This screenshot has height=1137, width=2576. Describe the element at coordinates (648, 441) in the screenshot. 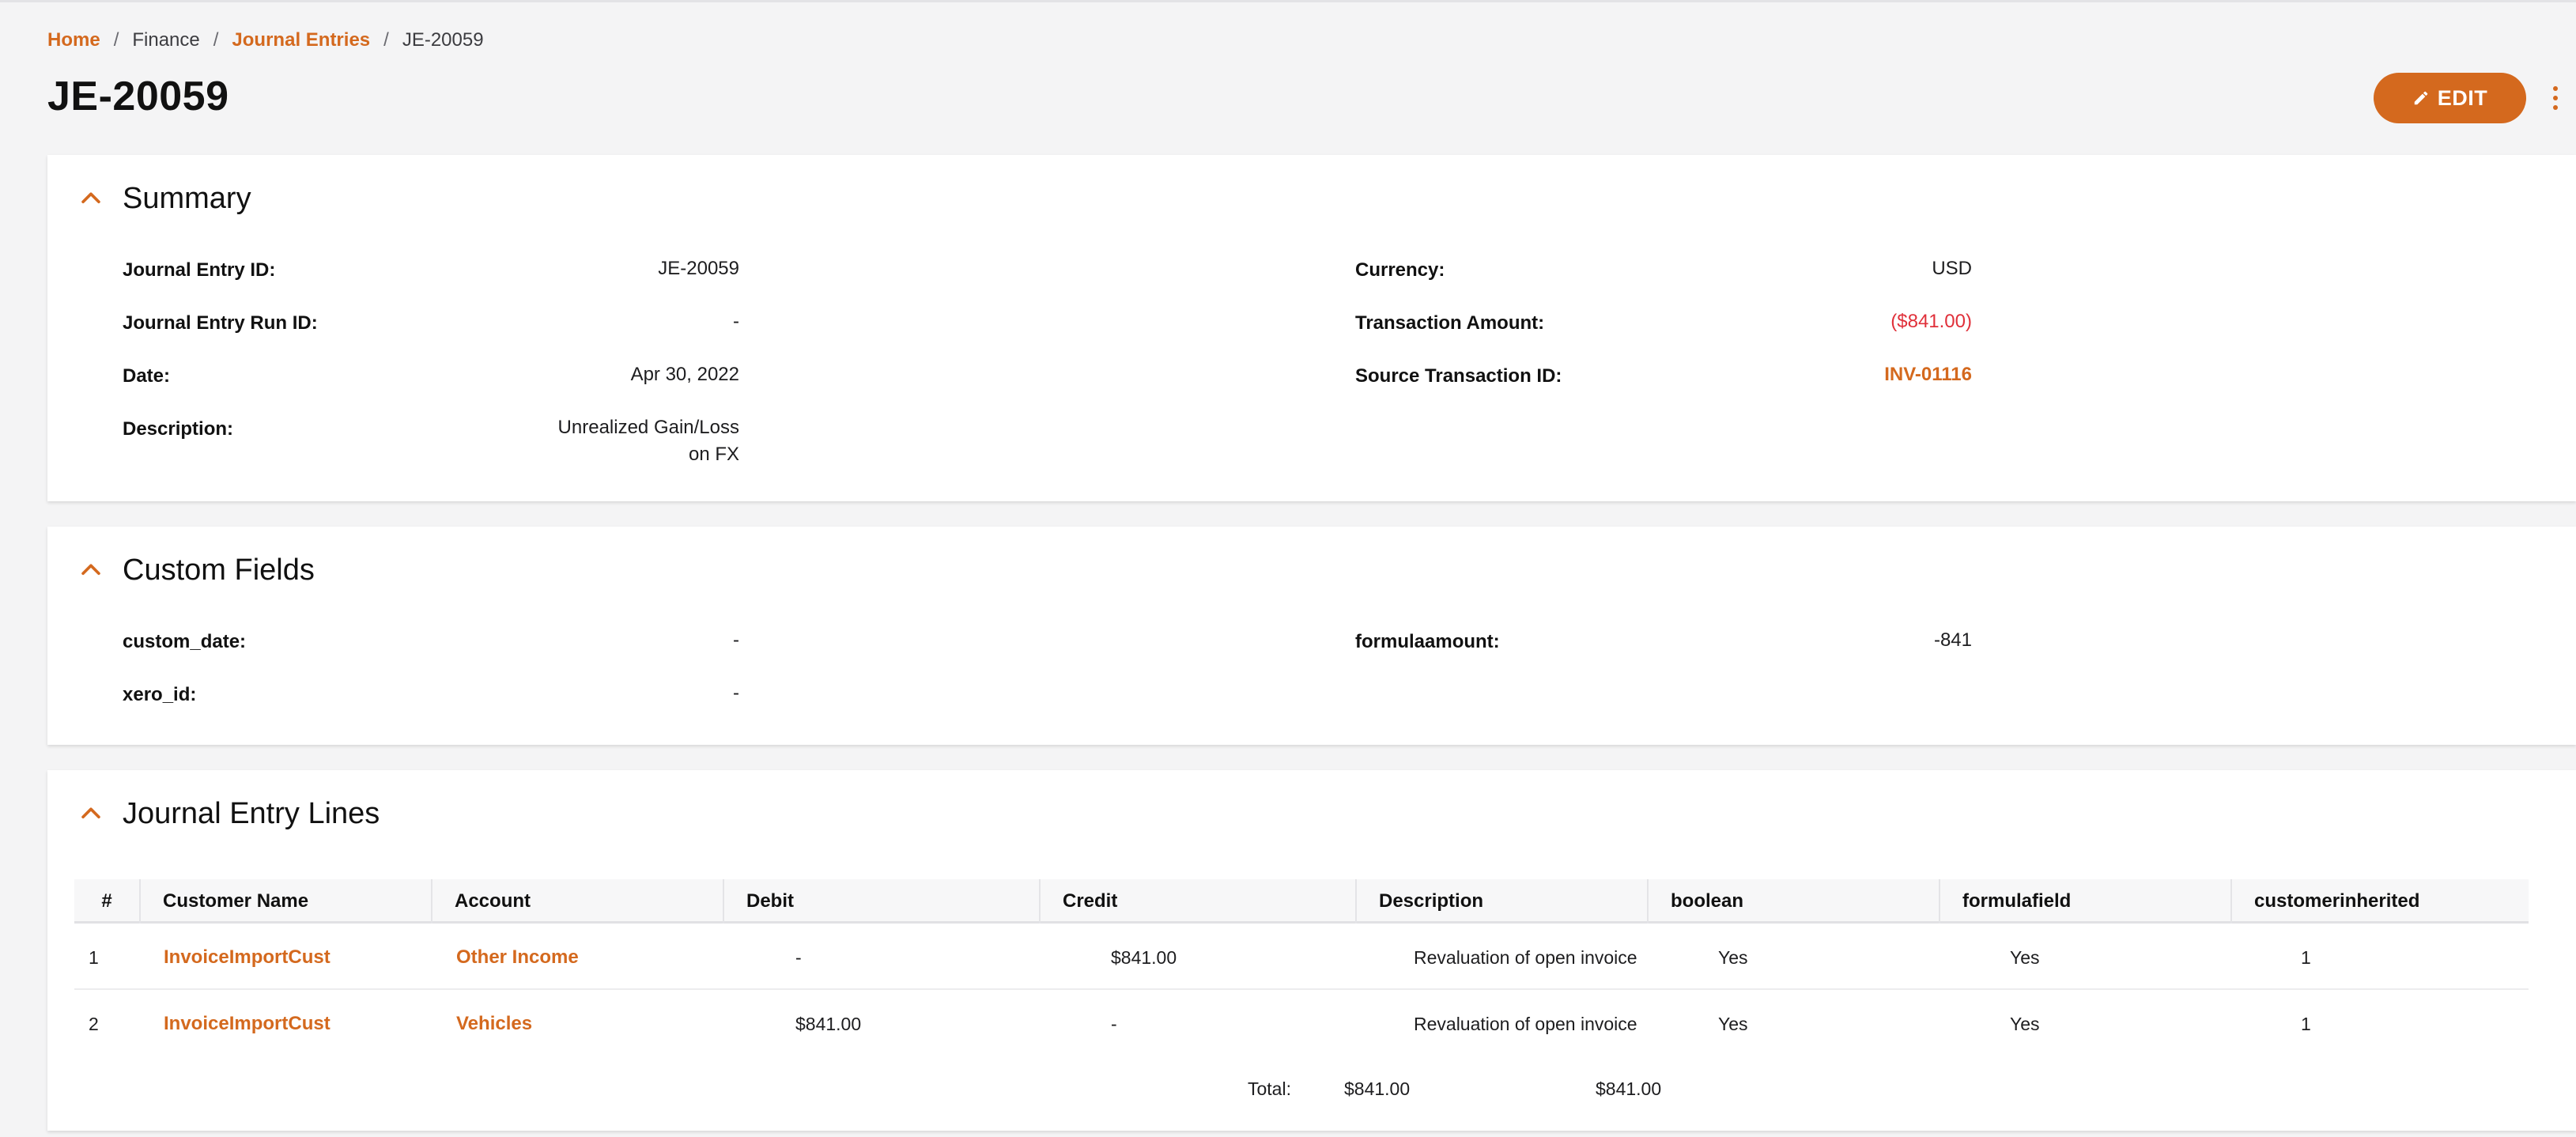

I see `description-value: Unrealized Gain/Loss on FX` at that location.